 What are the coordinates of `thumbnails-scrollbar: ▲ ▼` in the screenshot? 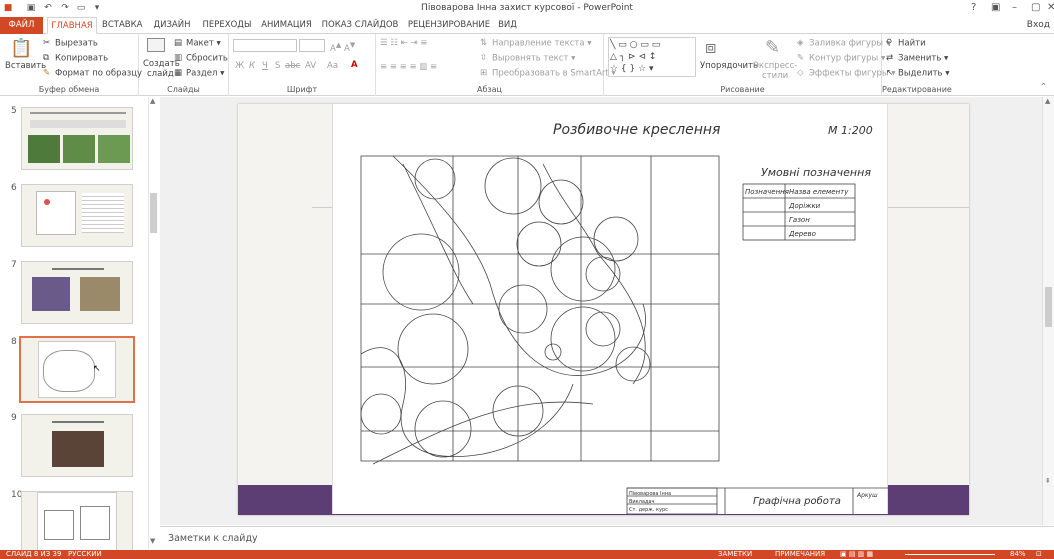 It's located at (153, 323).